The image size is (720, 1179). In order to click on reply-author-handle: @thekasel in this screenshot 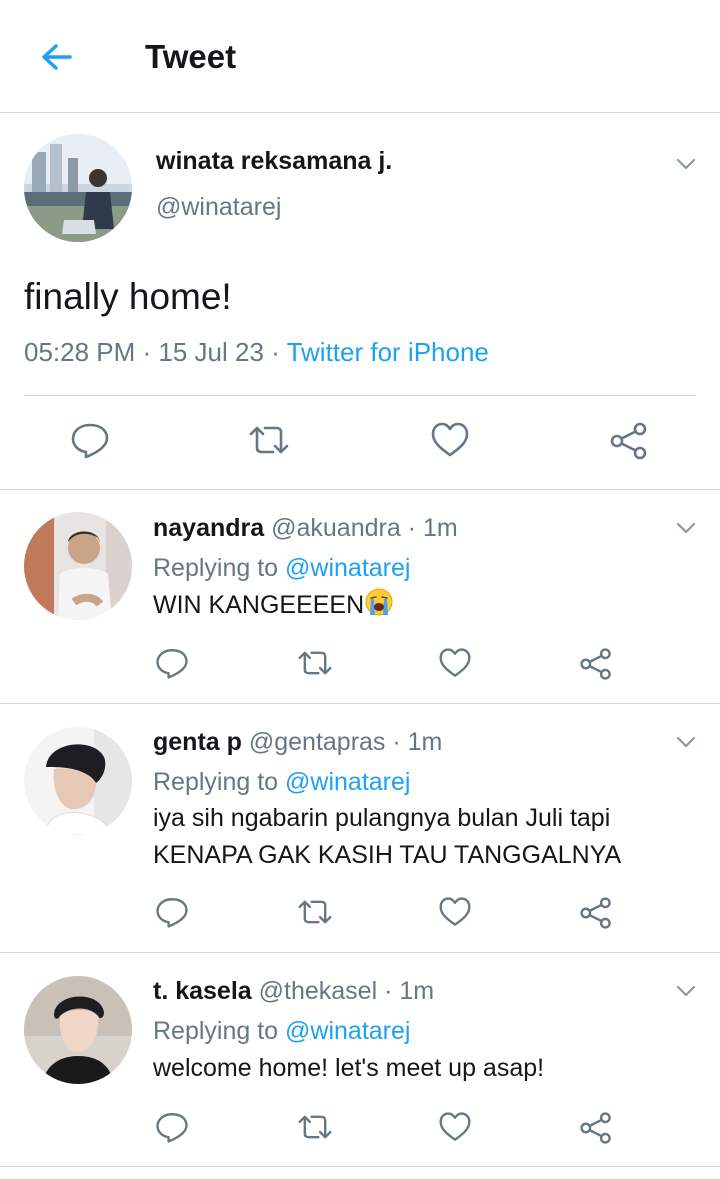, I will do `click(318, 991)`.